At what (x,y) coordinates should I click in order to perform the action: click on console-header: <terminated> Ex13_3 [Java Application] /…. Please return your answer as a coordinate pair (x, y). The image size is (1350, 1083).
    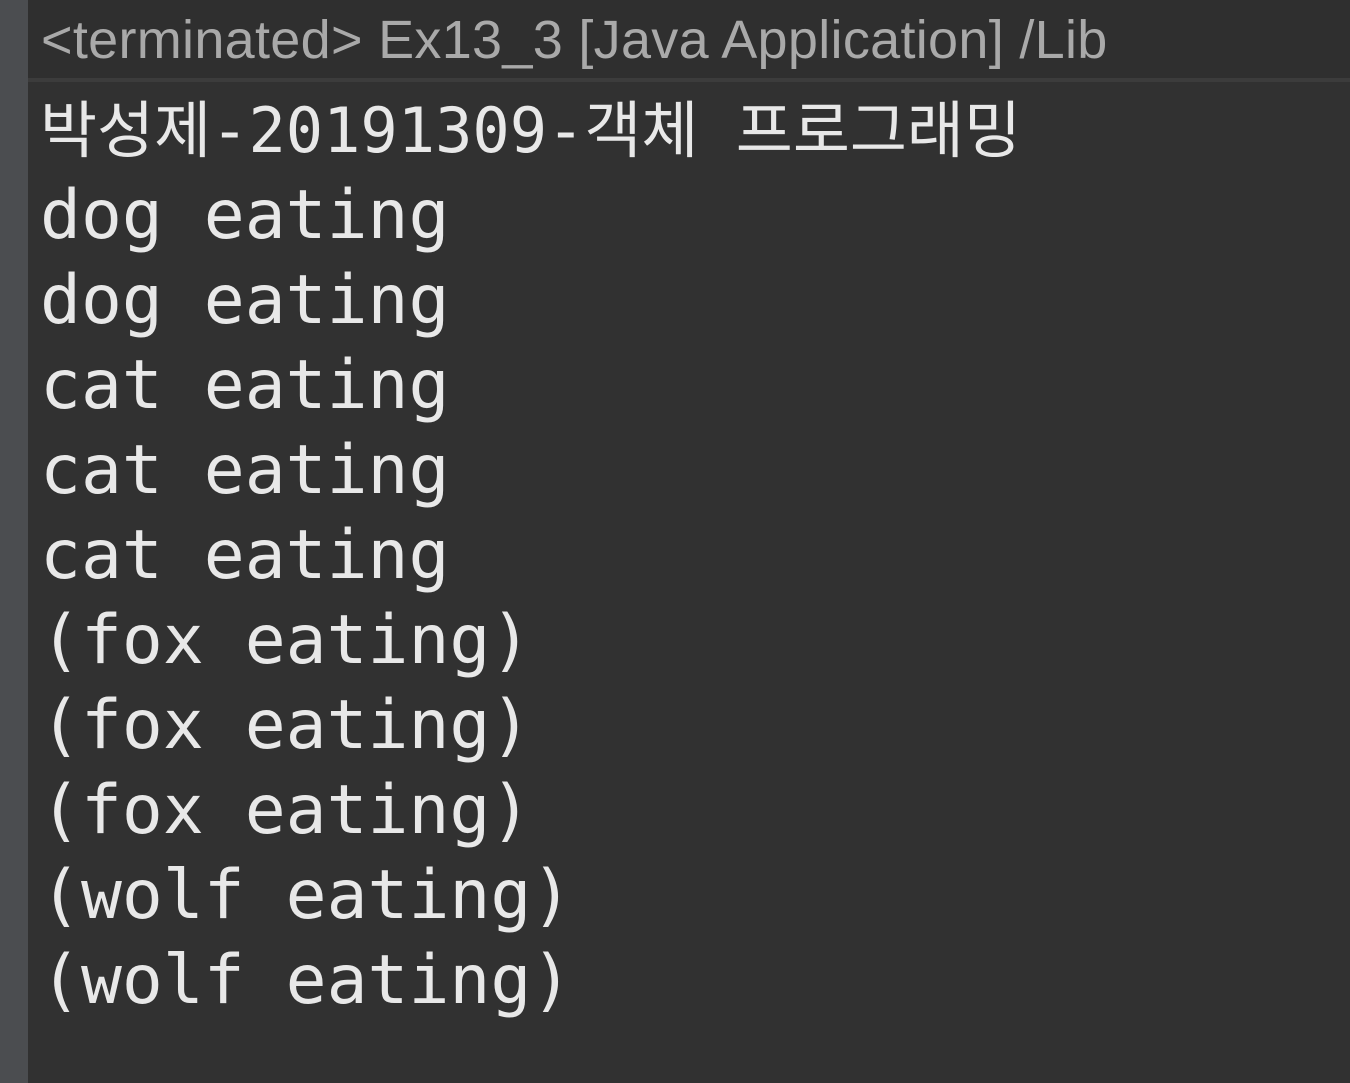
    Looking at the image, I should click on (689, 41).